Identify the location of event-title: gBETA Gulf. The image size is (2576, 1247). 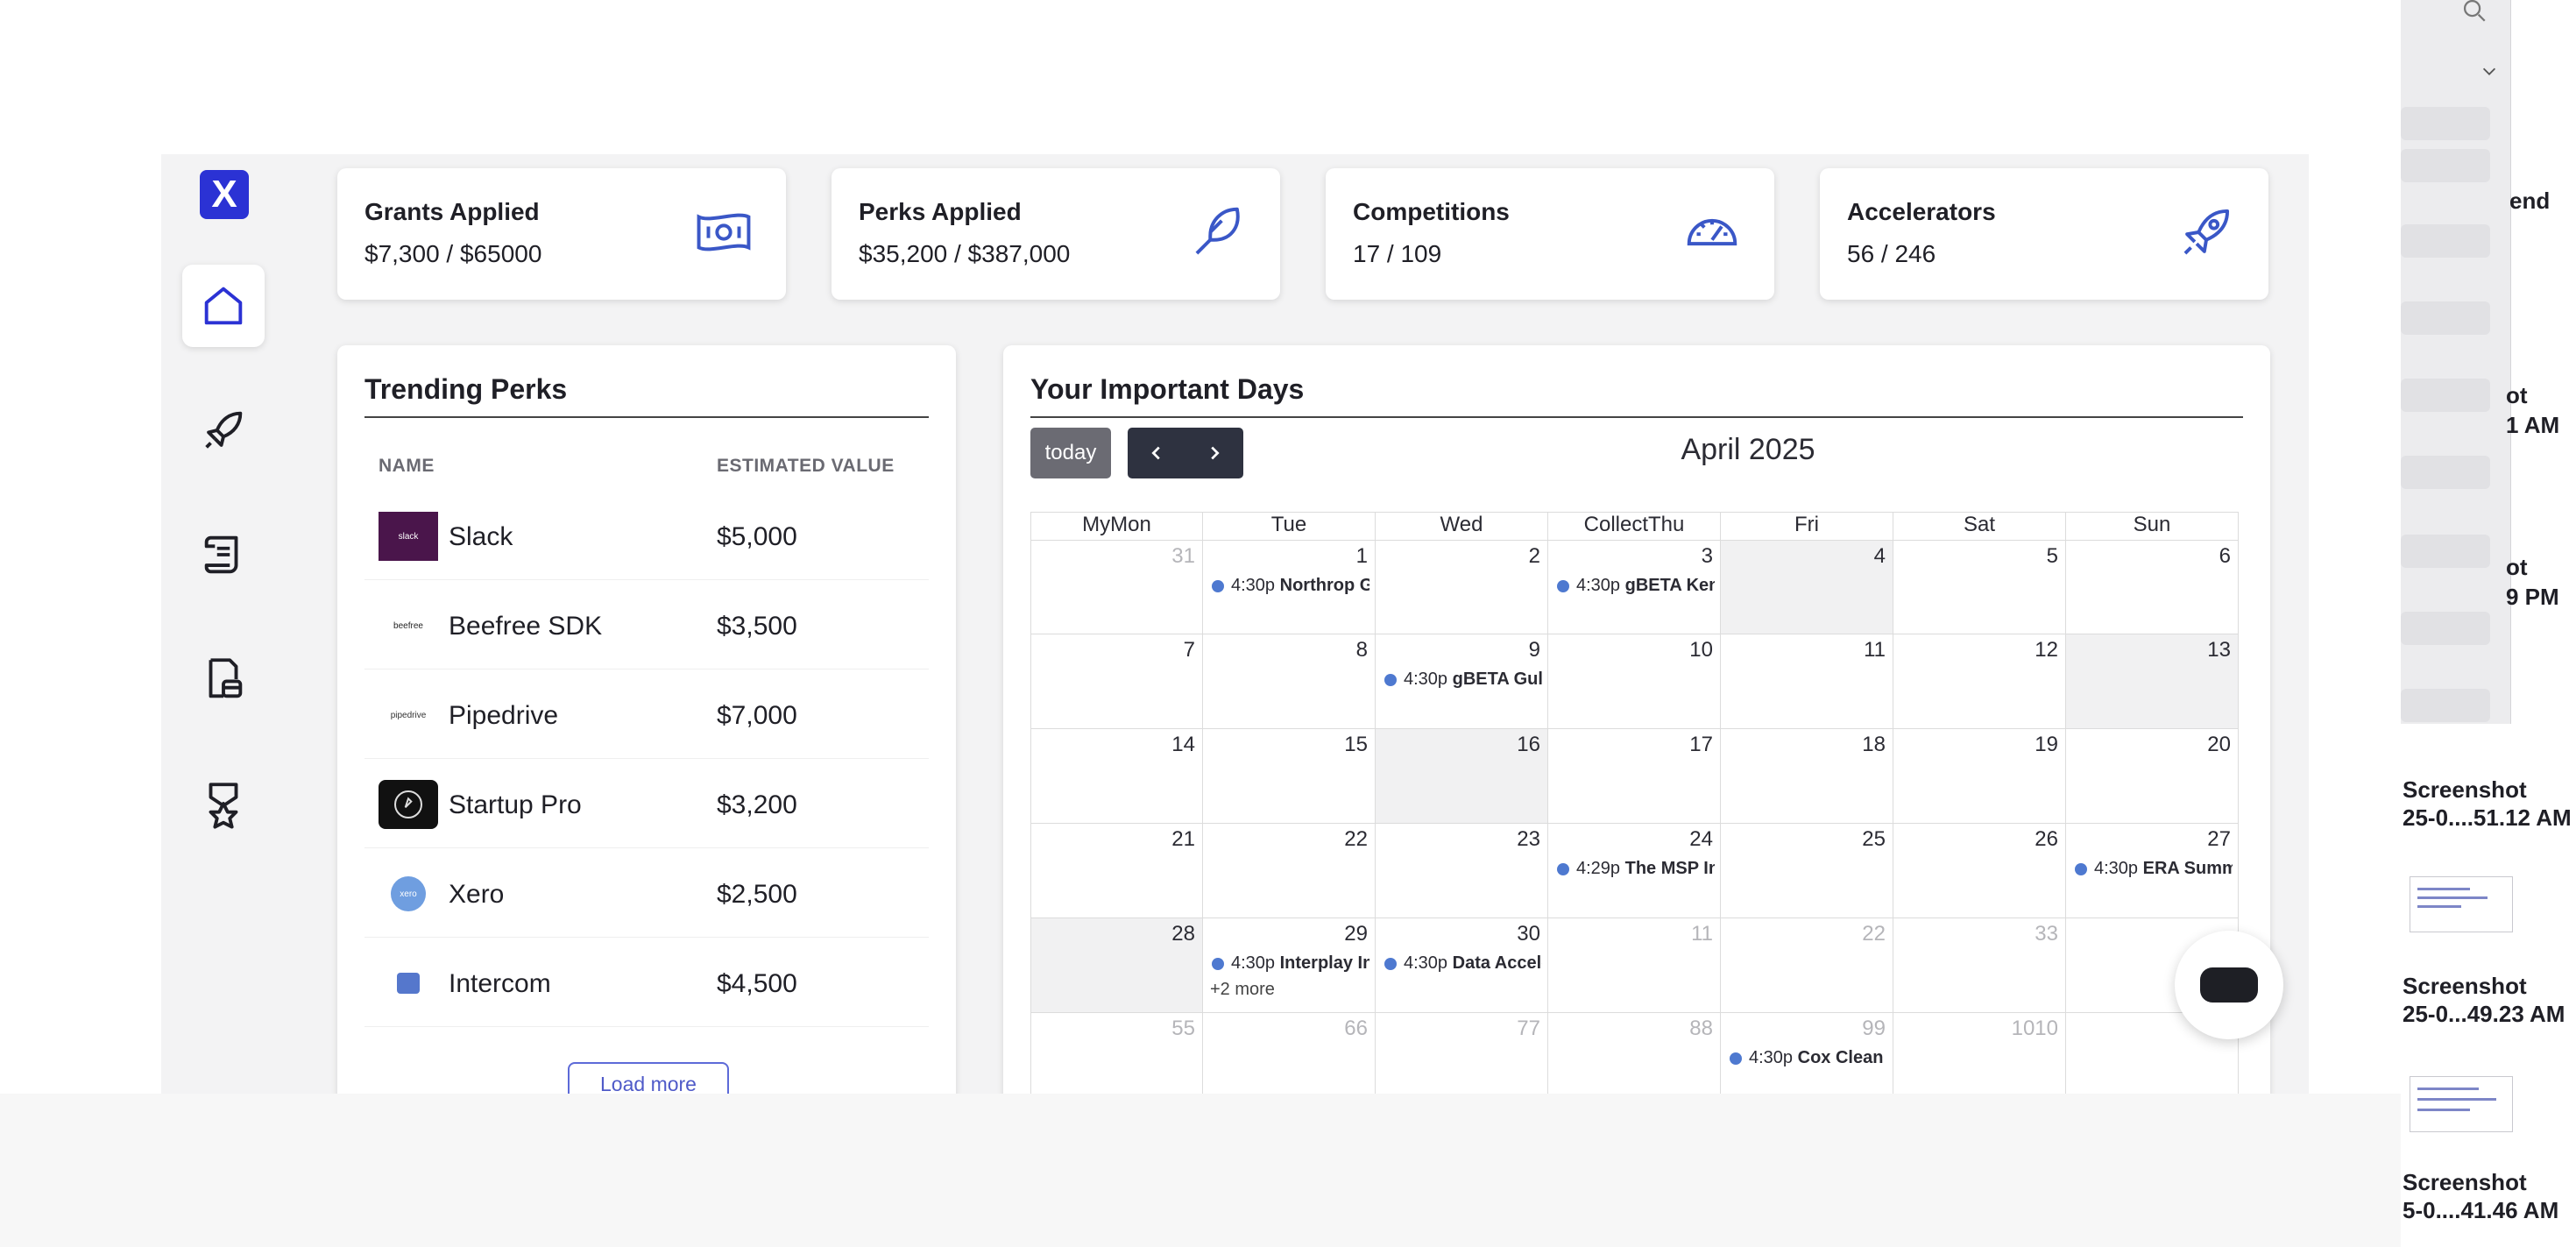
(1497, 679).